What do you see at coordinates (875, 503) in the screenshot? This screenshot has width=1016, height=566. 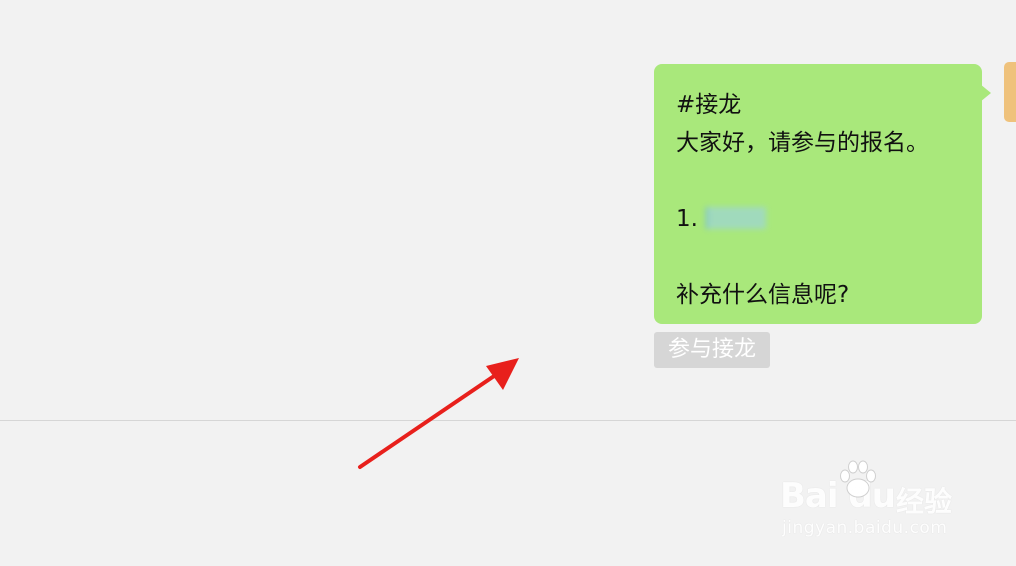 I see `baidu-jingyan-watermark: Bai du 经验 jingyan.baidu.com` at bounding box center [875, 503].